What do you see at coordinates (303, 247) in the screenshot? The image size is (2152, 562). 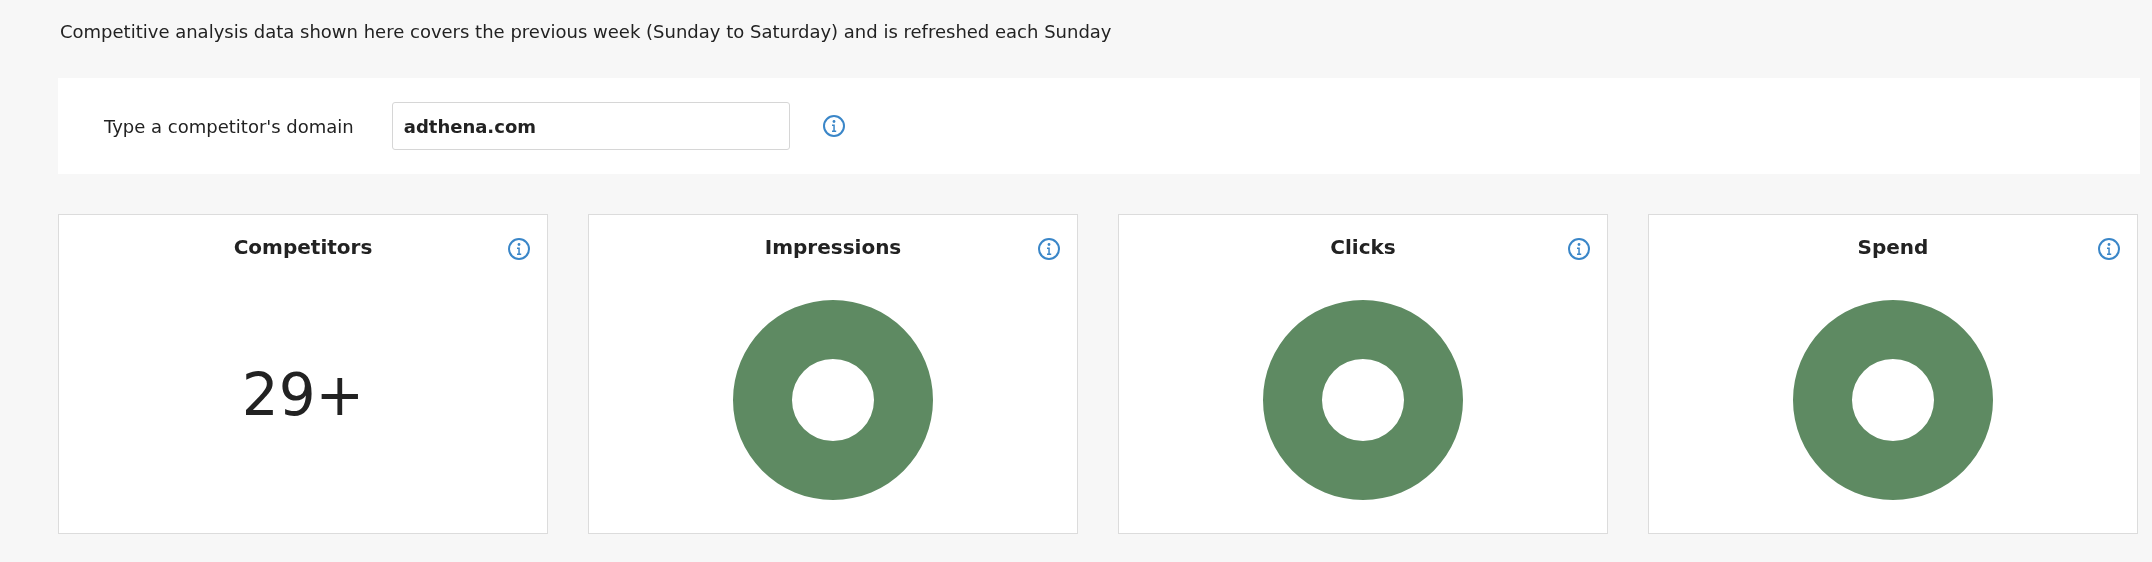 I see `card-title: Competitors` at bounding box center [303, 247].